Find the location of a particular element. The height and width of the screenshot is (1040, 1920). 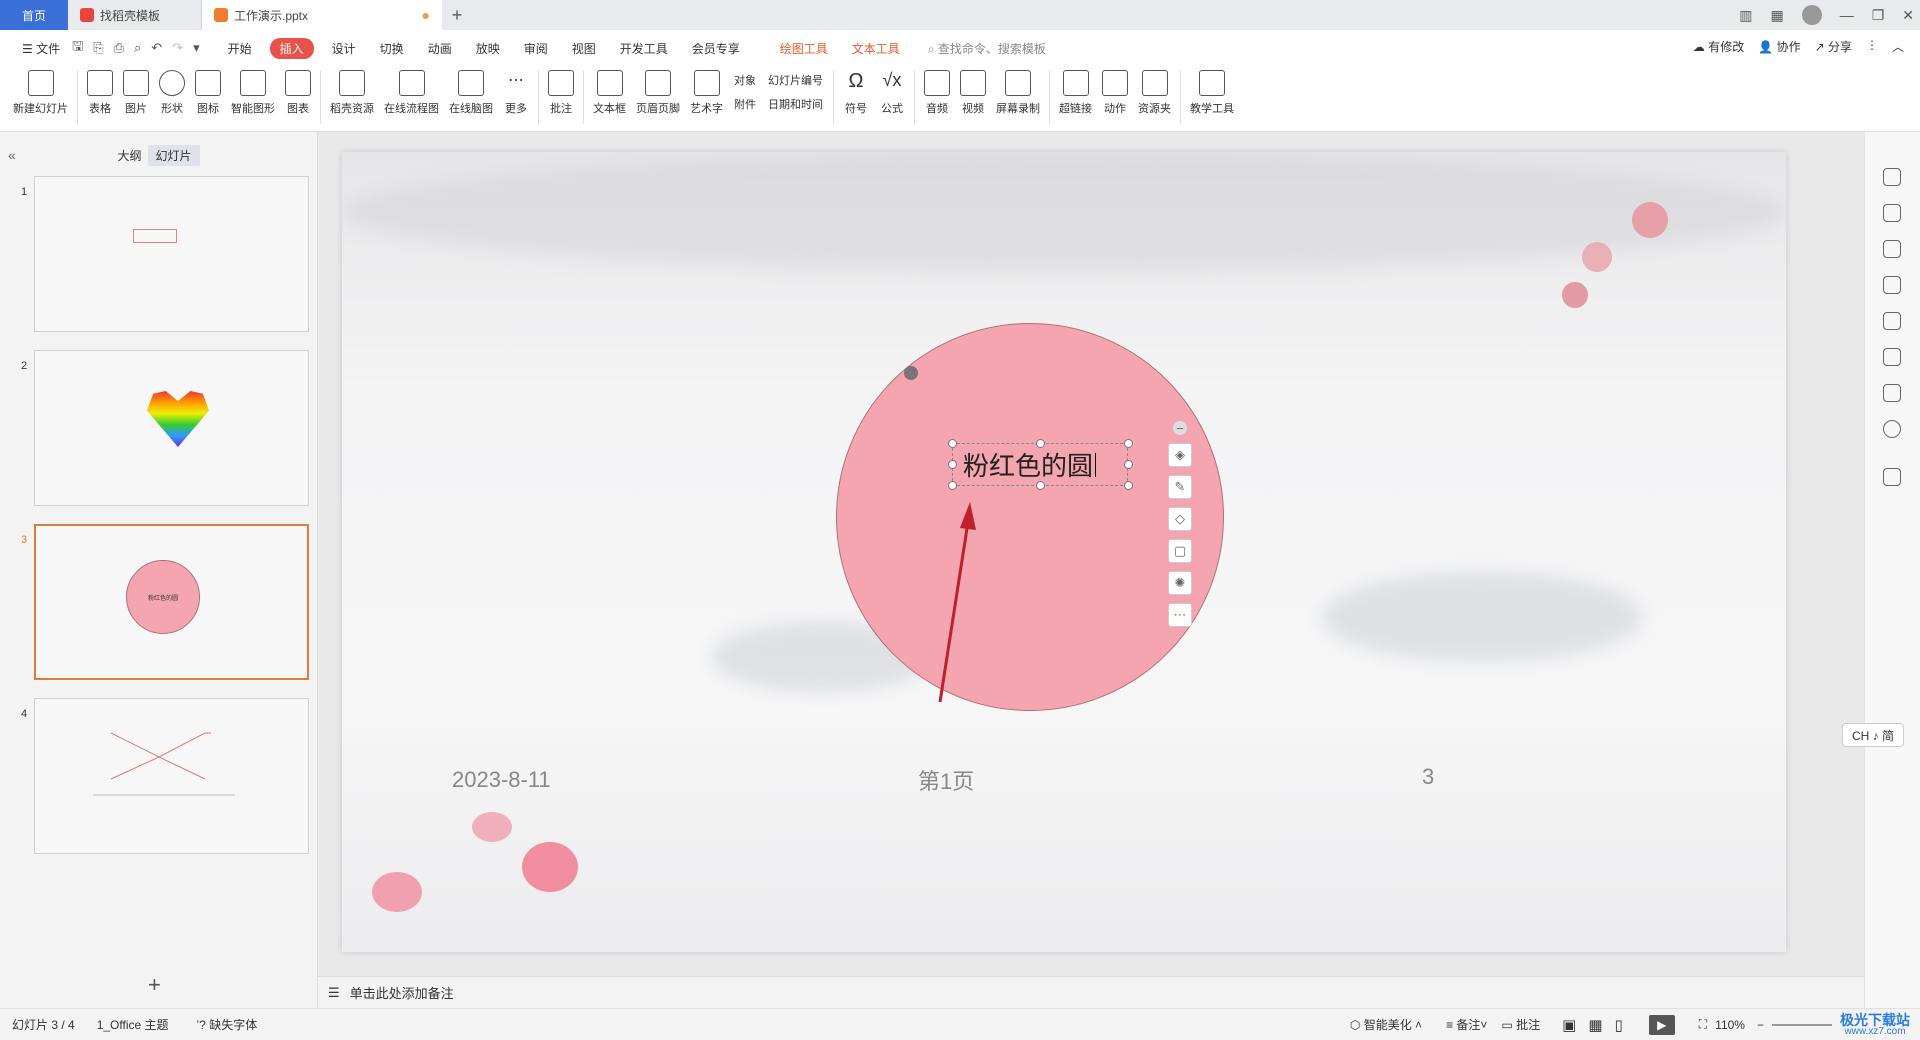

restore-icon: ❐ is located at coordinates (1878, 15).